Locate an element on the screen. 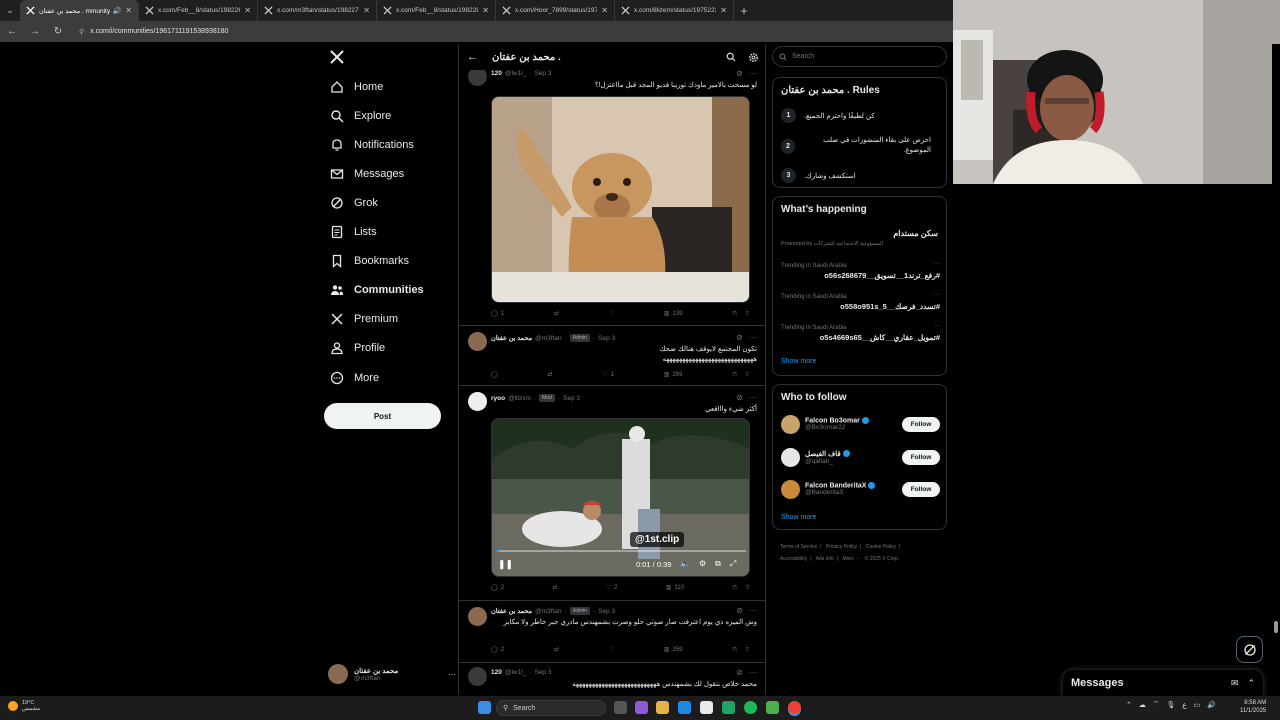 The width and height of the screenshot is (1280, 720). site-info-icon: ⚲ is located at coordinates (81, 32).